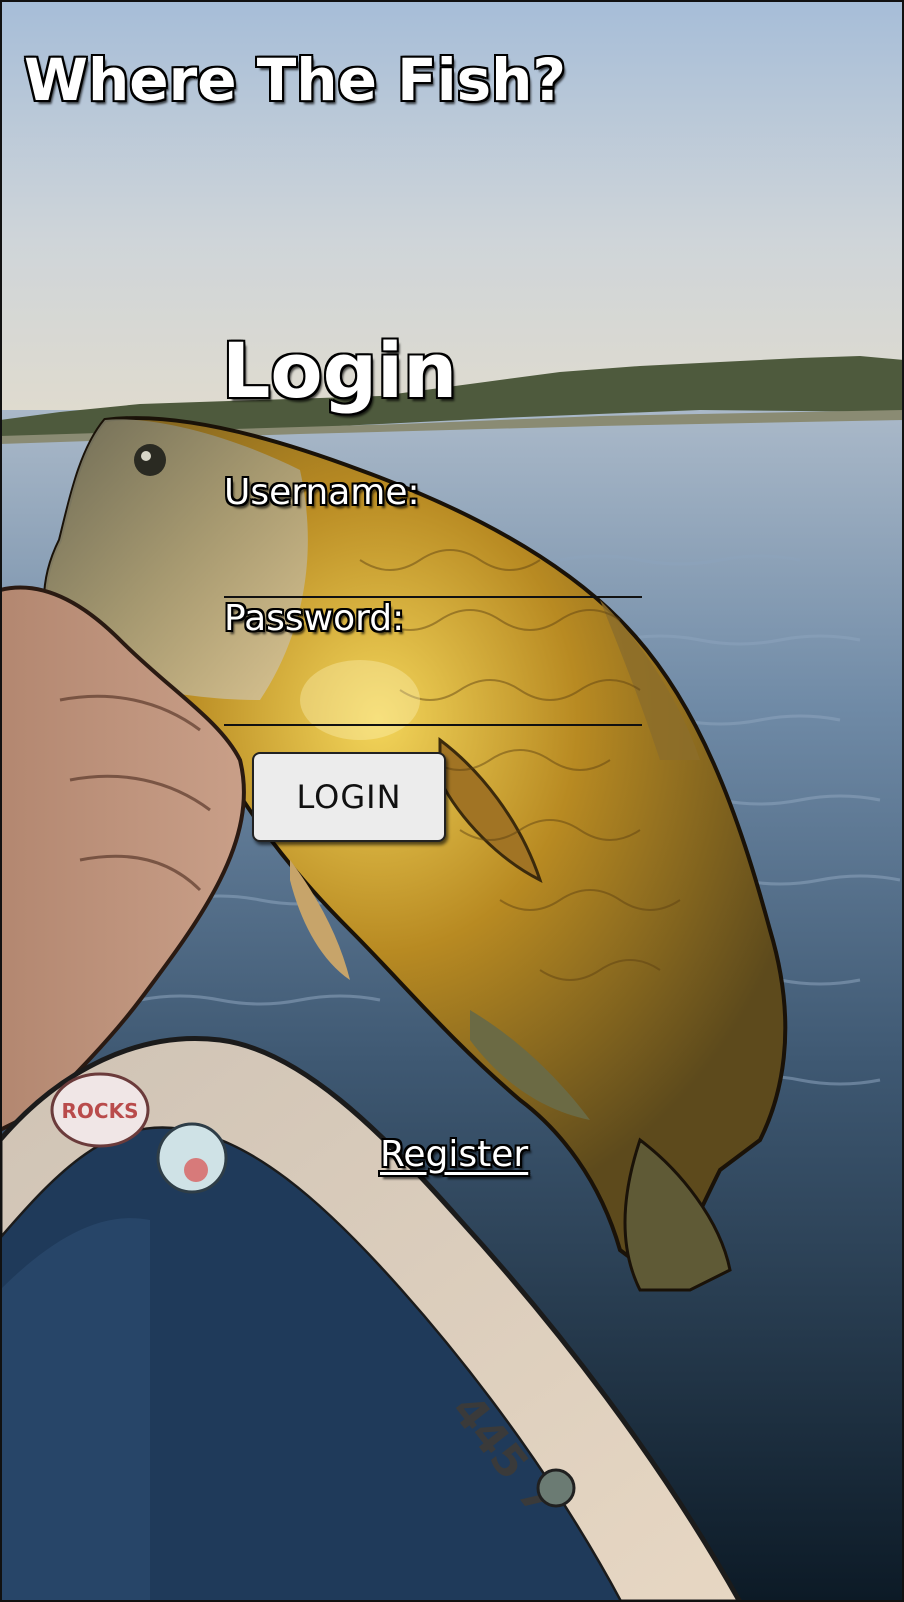 The image size is (904, 1602). What do you see at coordinates (322, 492) in the screenshot?
I see `username-label: Username:` at bounding box center [322, 492].